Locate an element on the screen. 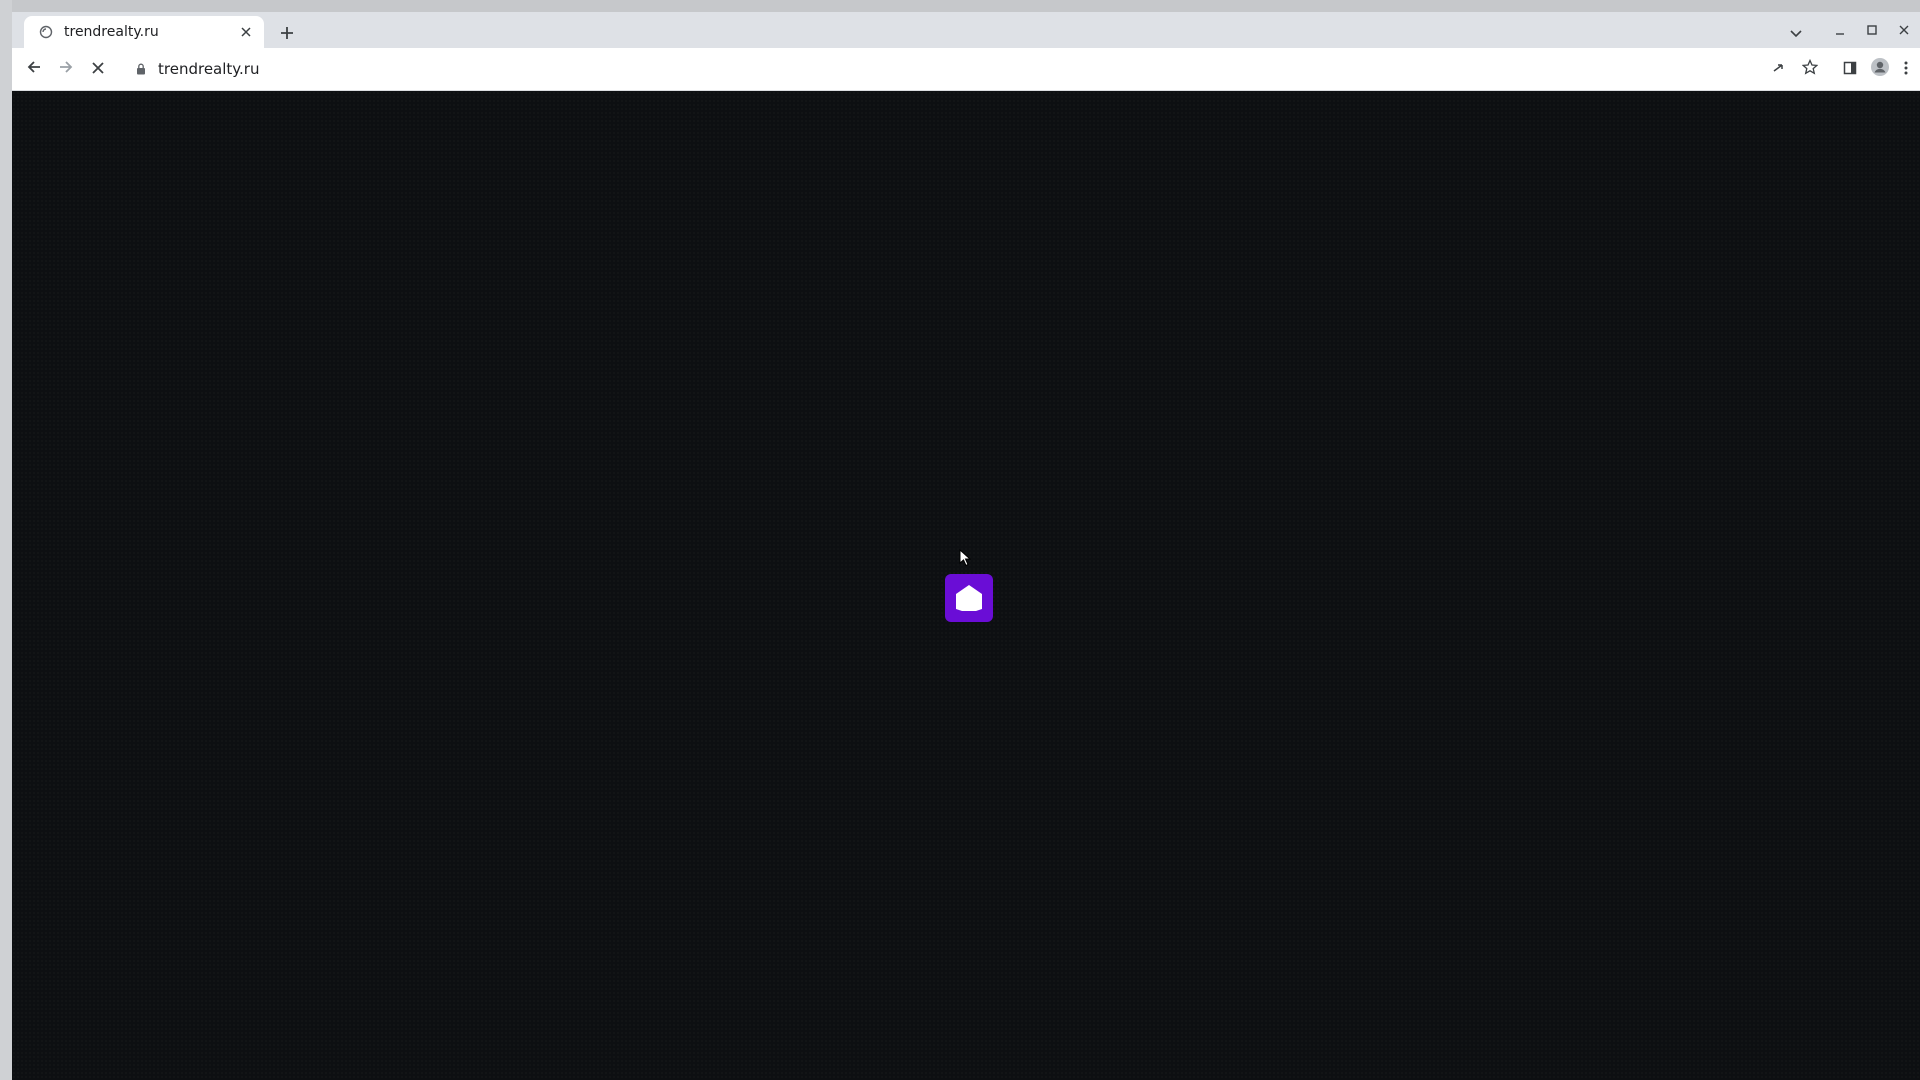  plus-icon is located at coordinates (287, 34).